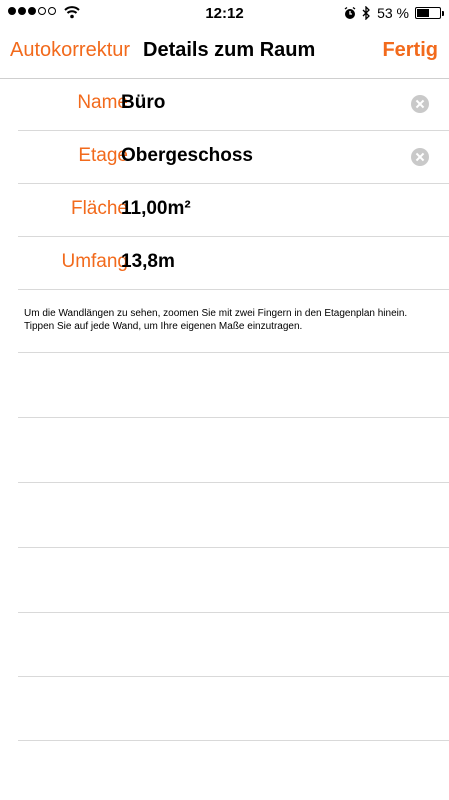 Image resolution: width=449 pixels, height=800 pixels. I want to click on umfang-value: 13,8m, so click(148, 261).